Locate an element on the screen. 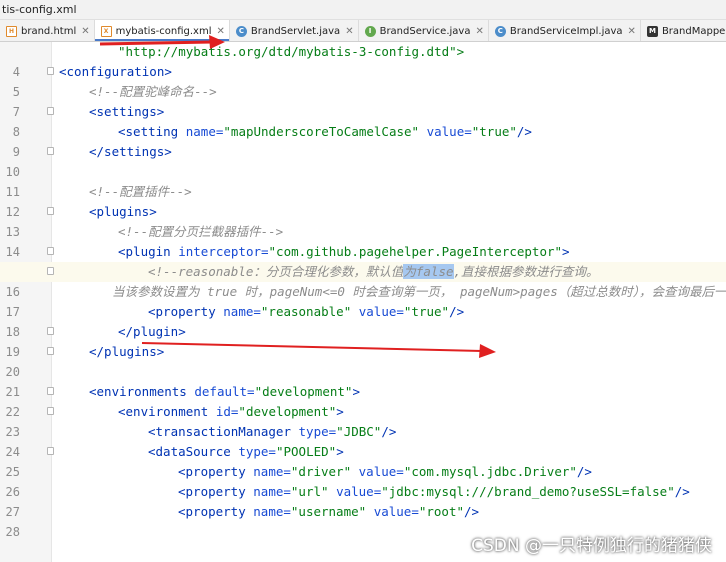  watermark-text: CSDN @一只特例独行的猪猪侠 is located at coordinates (591, 546).